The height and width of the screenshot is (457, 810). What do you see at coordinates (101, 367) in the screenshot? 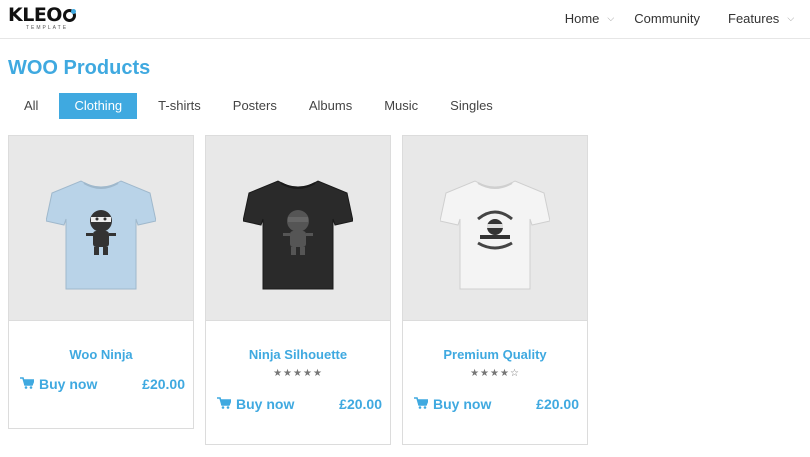
I see `rating-stars` at bounding box center [101, 367].